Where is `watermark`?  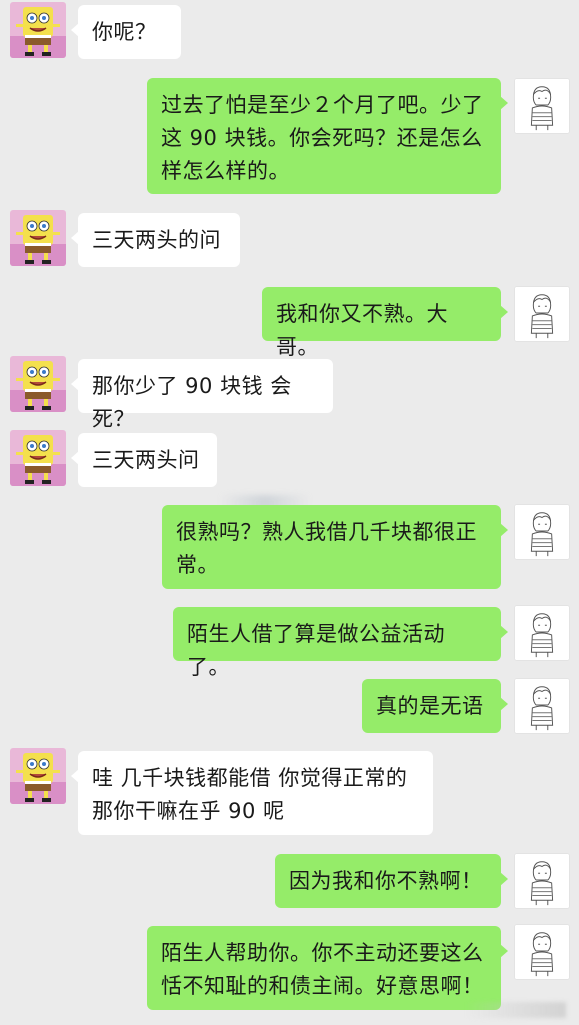 watermark is located at coordinates (516, 1010).